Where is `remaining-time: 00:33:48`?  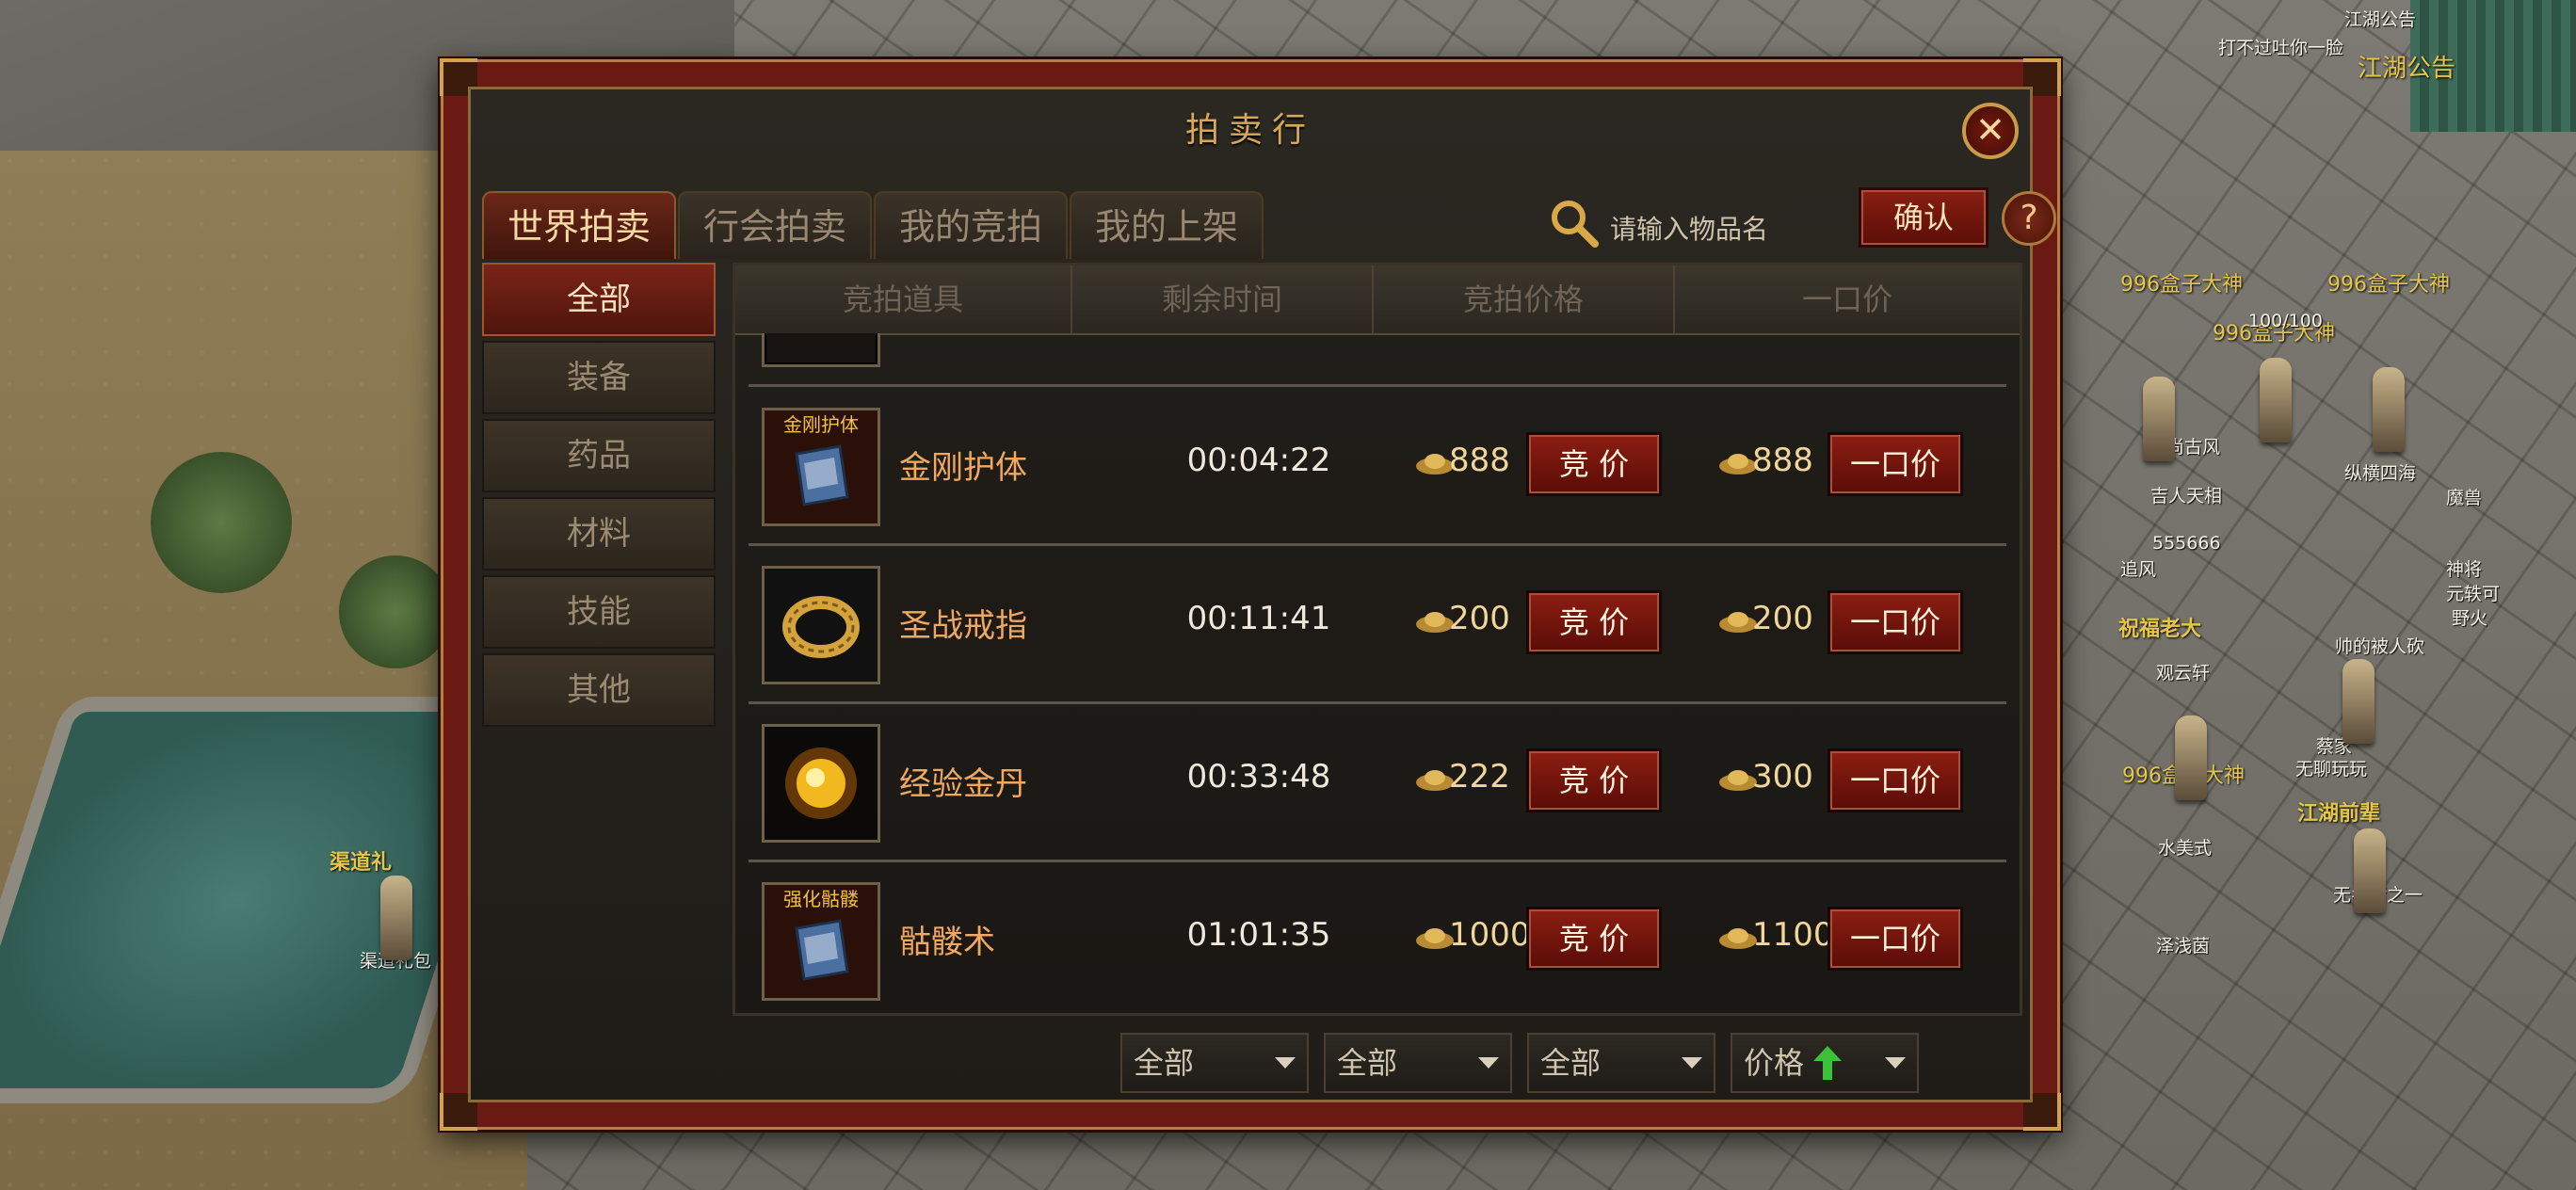 remaining-time: 00:33:48 is located at coordinates (1258, 777).